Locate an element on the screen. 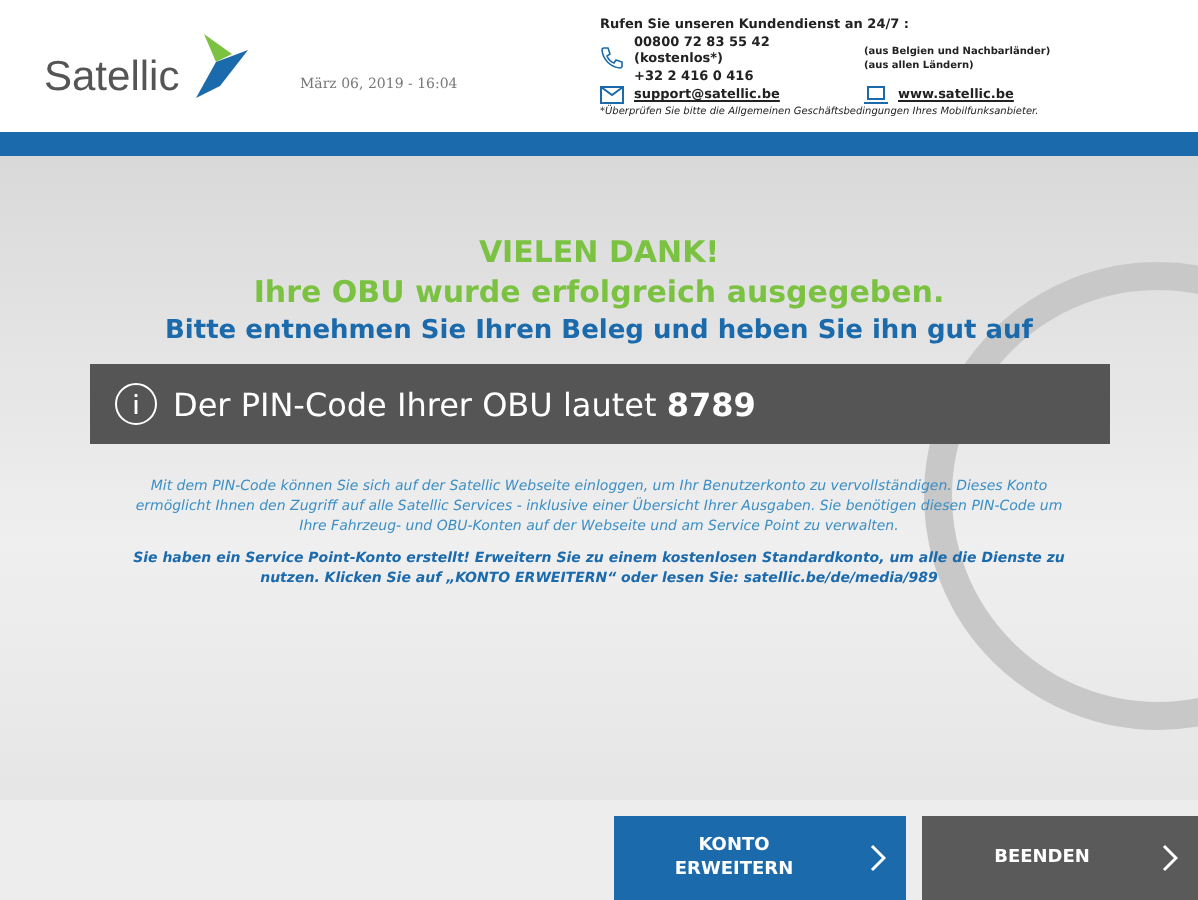 The image size is (1198, 900). success-message: Ihre OBU wurde erfolgreich ausgegeben. is located at coordinates (599, 292).